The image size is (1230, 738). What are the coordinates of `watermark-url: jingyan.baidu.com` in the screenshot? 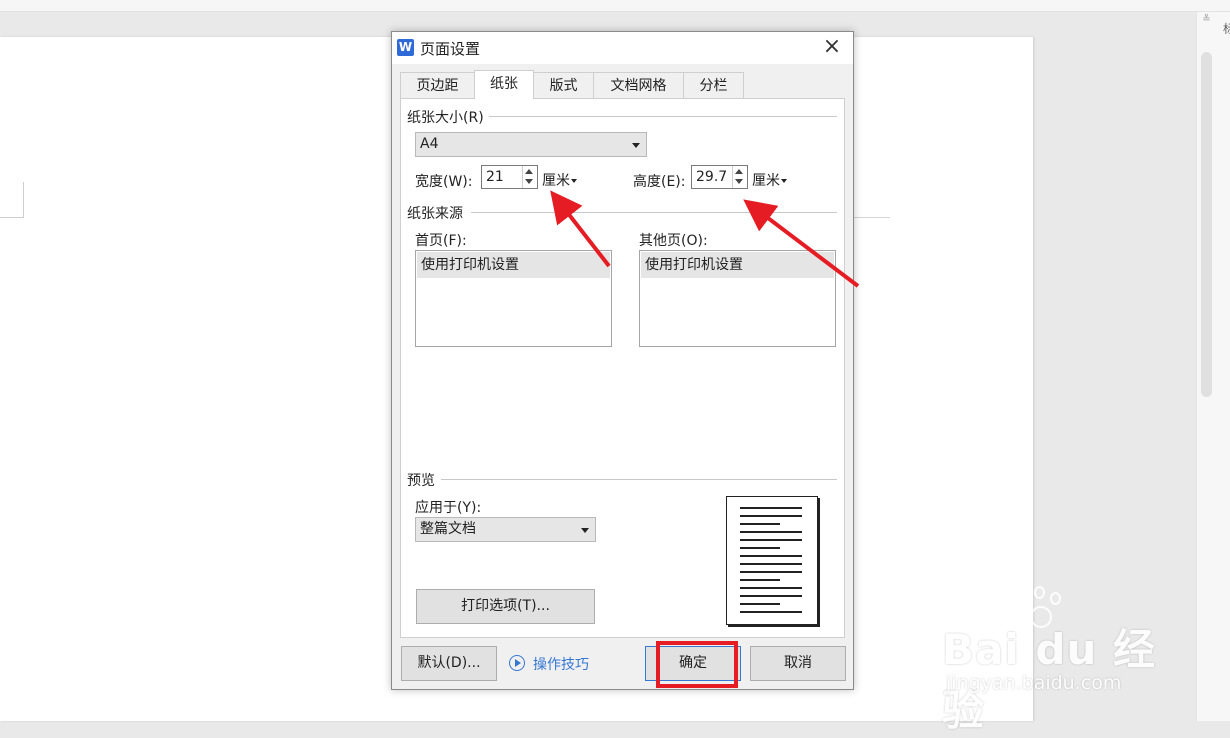 It's located at (1034, 683).